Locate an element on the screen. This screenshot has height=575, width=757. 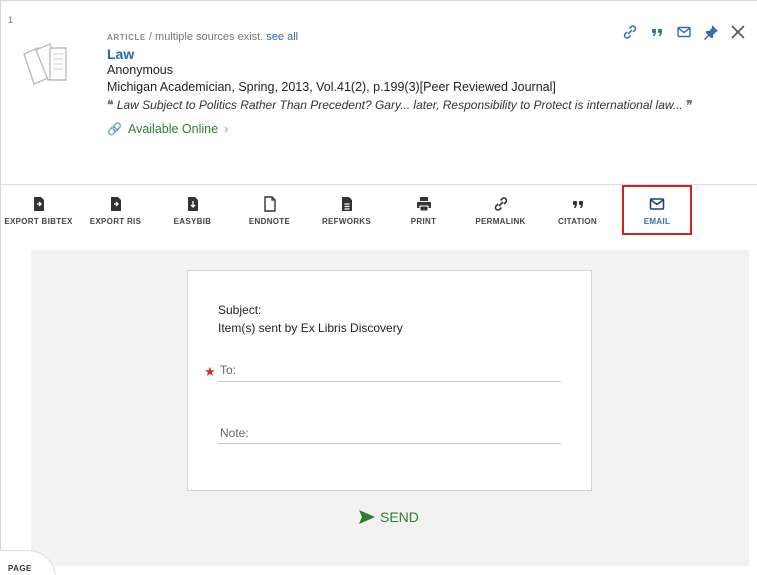
export-bibtex-label: EXPORT BIBTEX is located at coordinates (38, 221).